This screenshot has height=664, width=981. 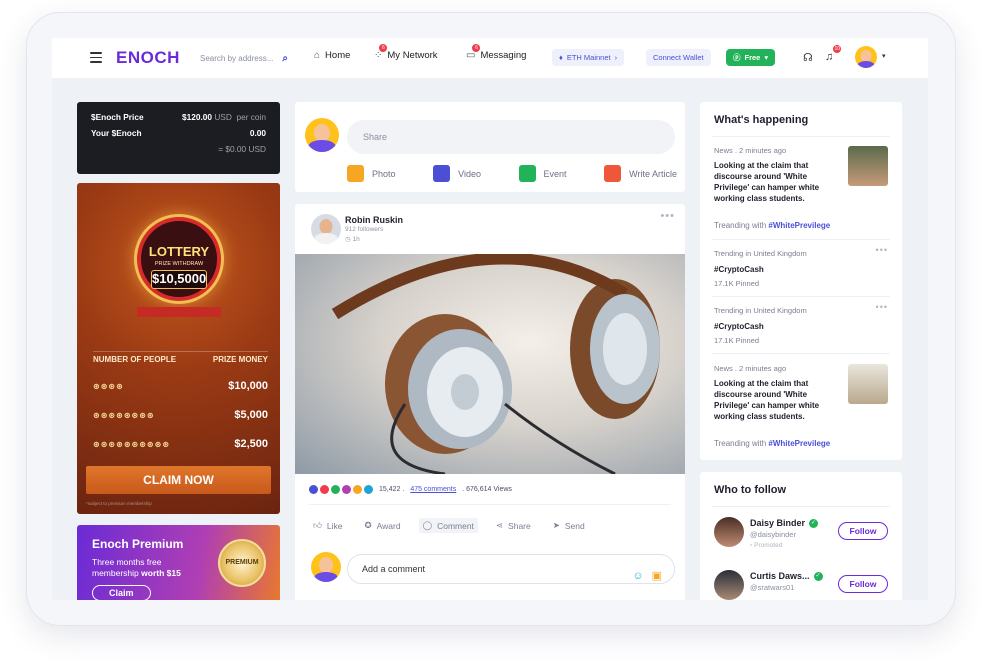 What do you see at coordinates (496, 52) in the screenshot?
I see `nav-messaging: ▭ 6 Messaging` at bounding box center [496, 52].